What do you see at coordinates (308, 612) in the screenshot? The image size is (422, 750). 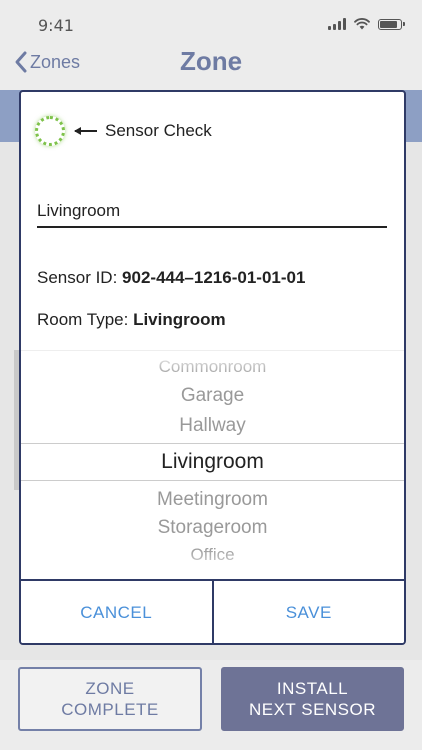 I see `save-button: SAVE` at bounding box center [308, 612].